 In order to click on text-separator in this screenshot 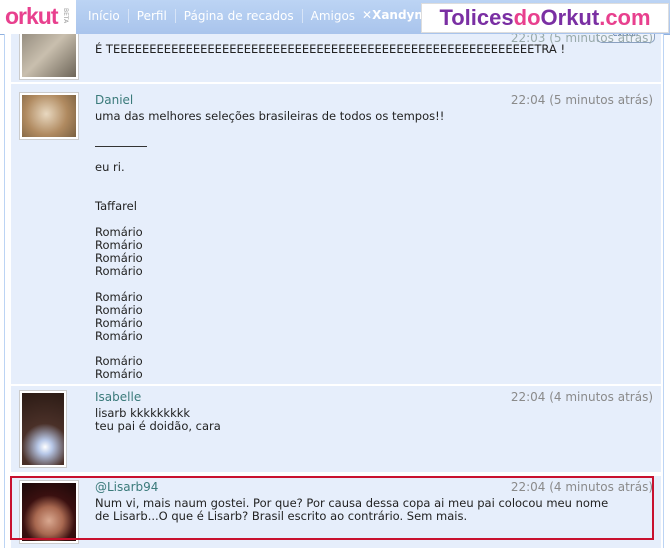, I will do `click(121, 146)`.